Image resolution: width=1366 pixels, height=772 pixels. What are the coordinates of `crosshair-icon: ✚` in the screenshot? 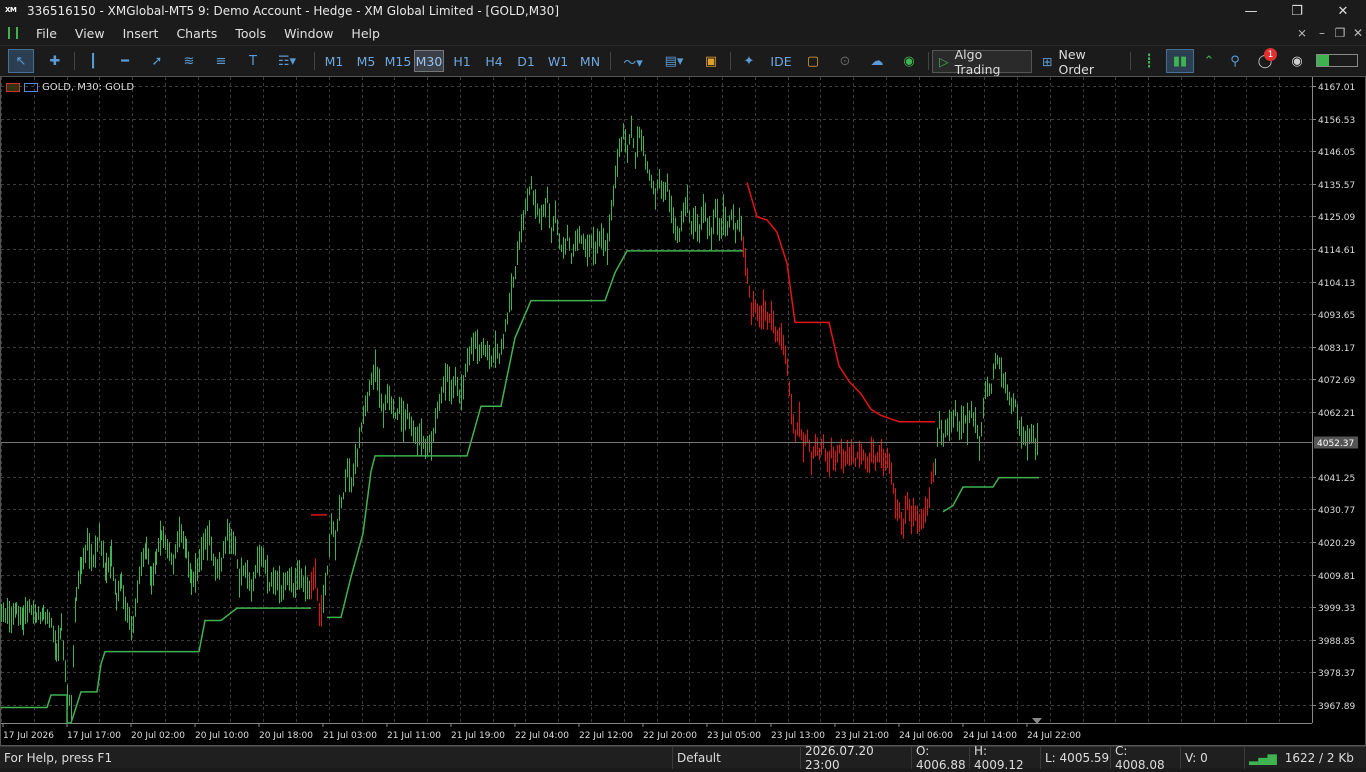 It's located at (55, 61).